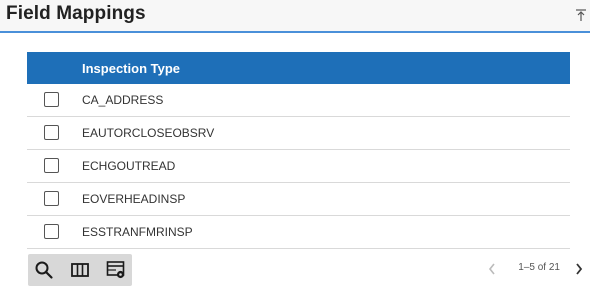 This screenshot has width=590, height=308. I want to click on page-title: Field Mappings, so click(76, 13).